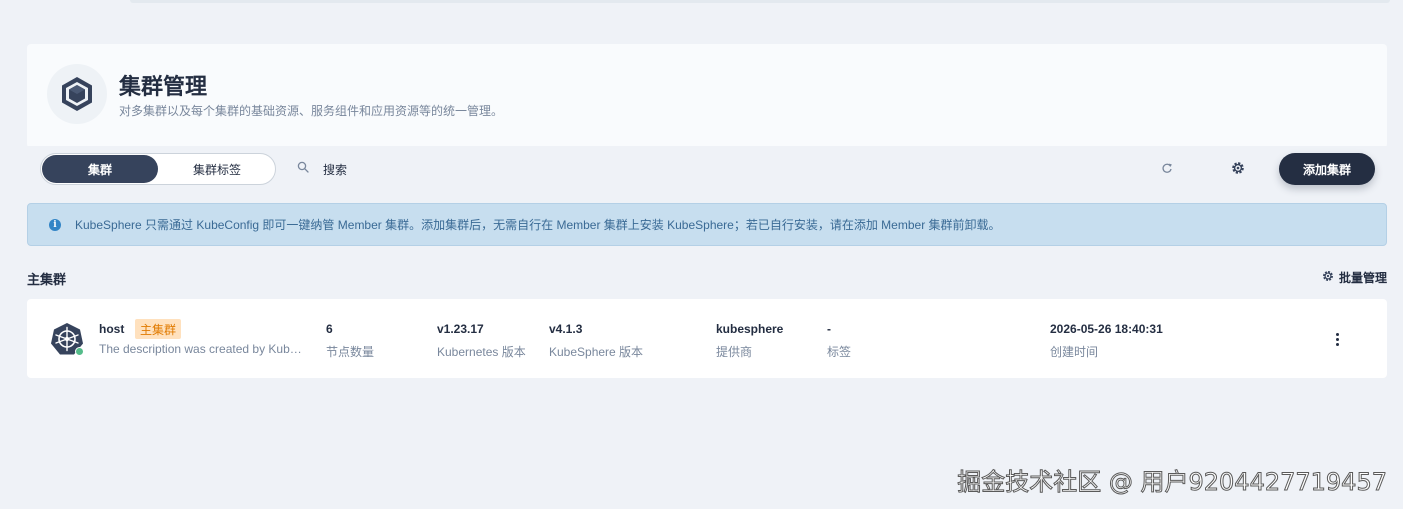 This screenshot has height=509, width=1403. Describe the element at coordinates (335, 169) in the screenshot. I see `search-placeholder: 搜索` at that location.